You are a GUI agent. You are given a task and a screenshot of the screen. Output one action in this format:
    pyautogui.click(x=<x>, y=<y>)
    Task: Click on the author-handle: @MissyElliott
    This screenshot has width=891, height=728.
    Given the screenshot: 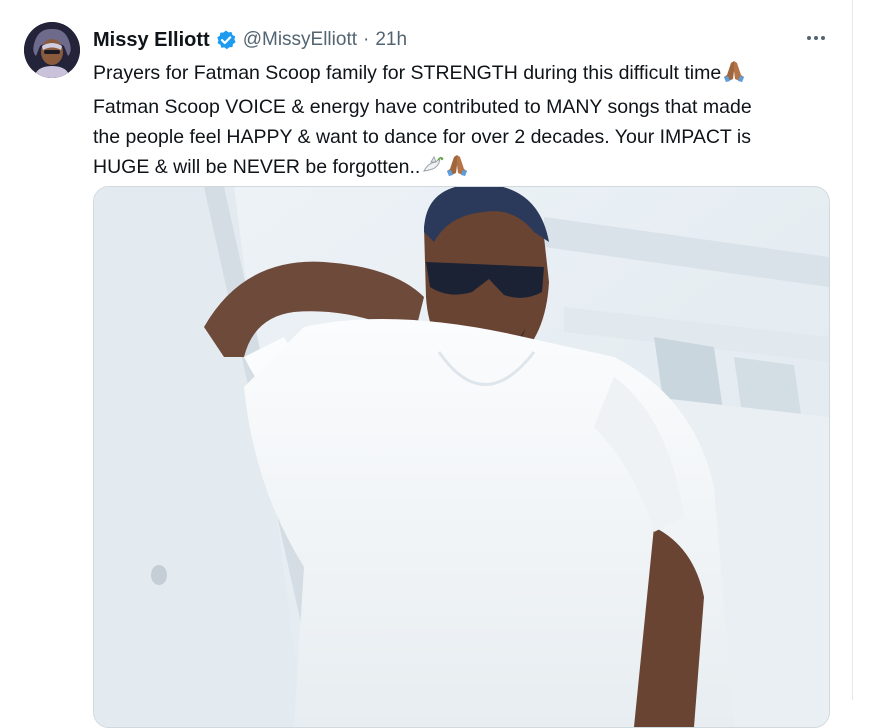 What is the action you would take?
    pyautogui.click(x=300, y=40)
    